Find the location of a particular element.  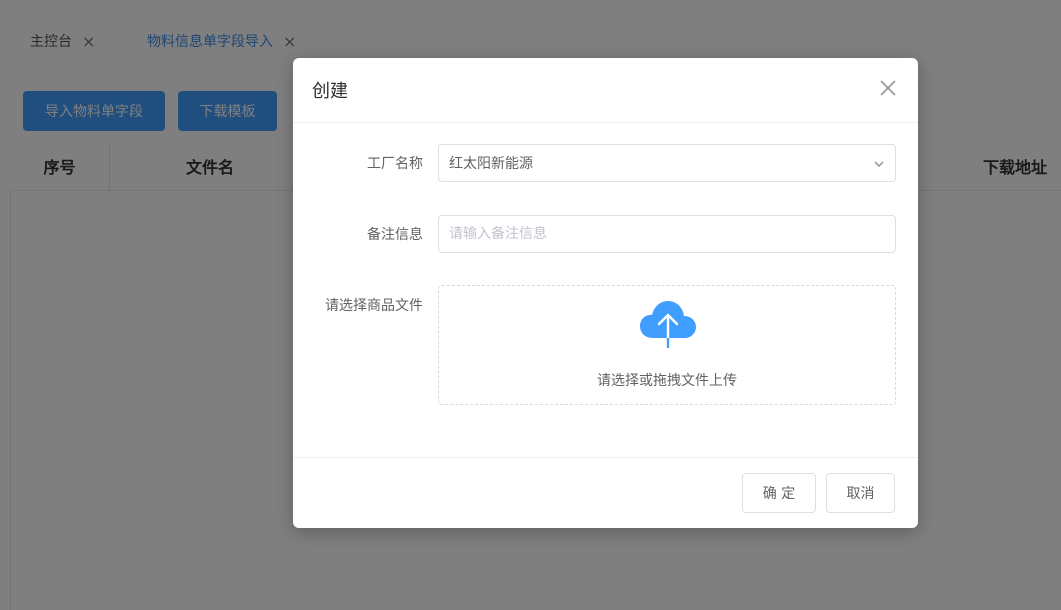

cancel-button: 取消 is located at coordinates (860, 493).